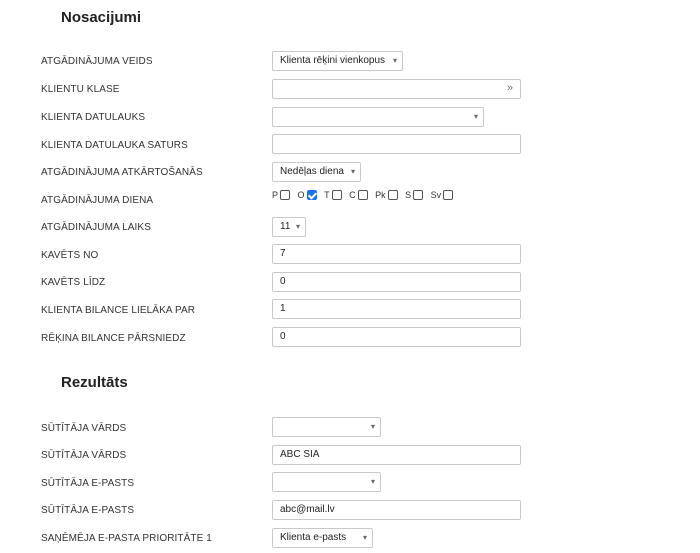 The height and width of the screenshot is (553, 700). Describe the element at coordinates (84, 455) in the screenshot. I see `label-sender-name: SŪTĪTĀJA VĀRDS` at that location.